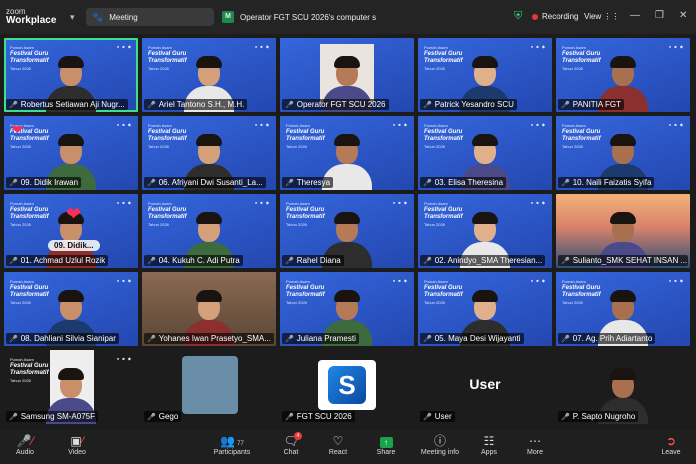 This screenshot has width=696, height=464. I want to click on participant-name-tag: 🎤 Rahel Diana, so click(313, 260).